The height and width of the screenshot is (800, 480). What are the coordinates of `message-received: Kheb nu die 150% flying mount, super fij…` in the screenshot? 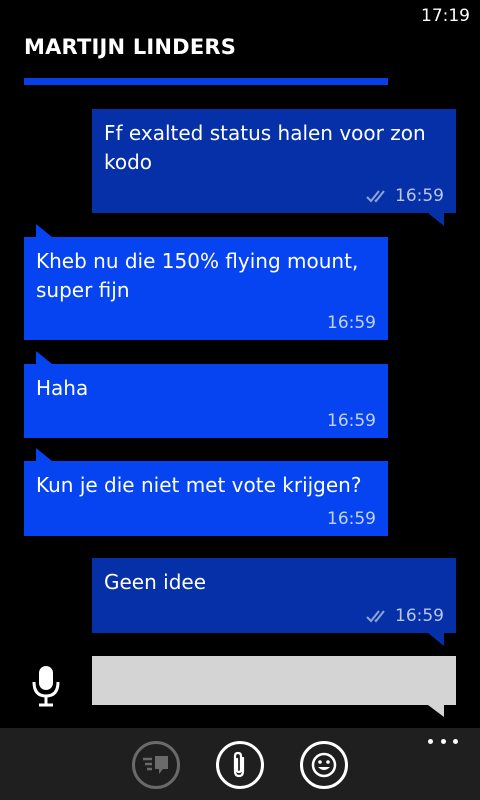 It's located at (206, 288).